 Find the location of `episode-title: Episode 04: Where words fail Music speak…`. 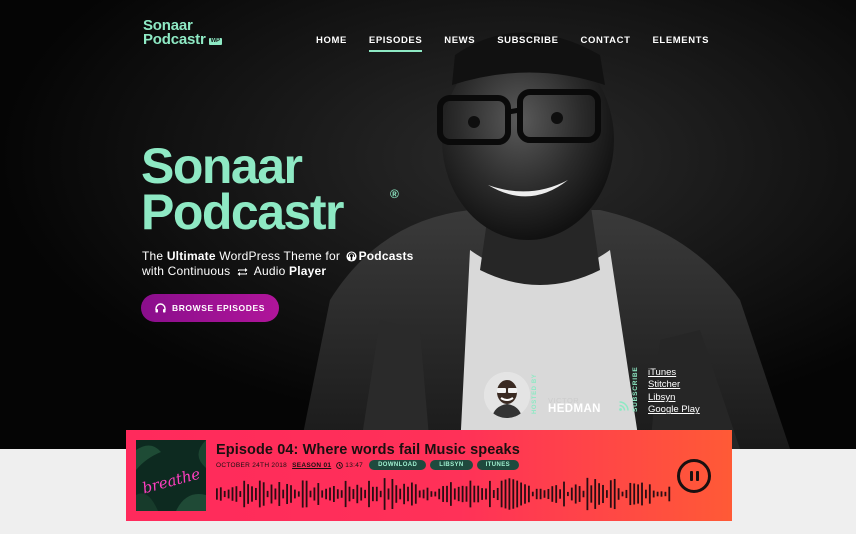

episode-title: Episode 04: Where words fail Music speak… is located at coordinates (368, 450).